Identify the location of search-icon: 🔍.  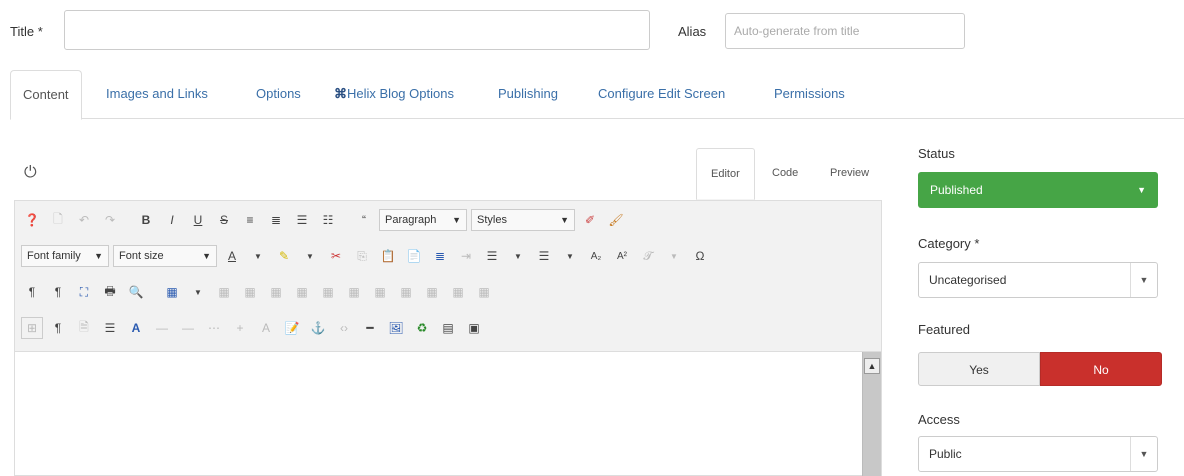
(136, 292).